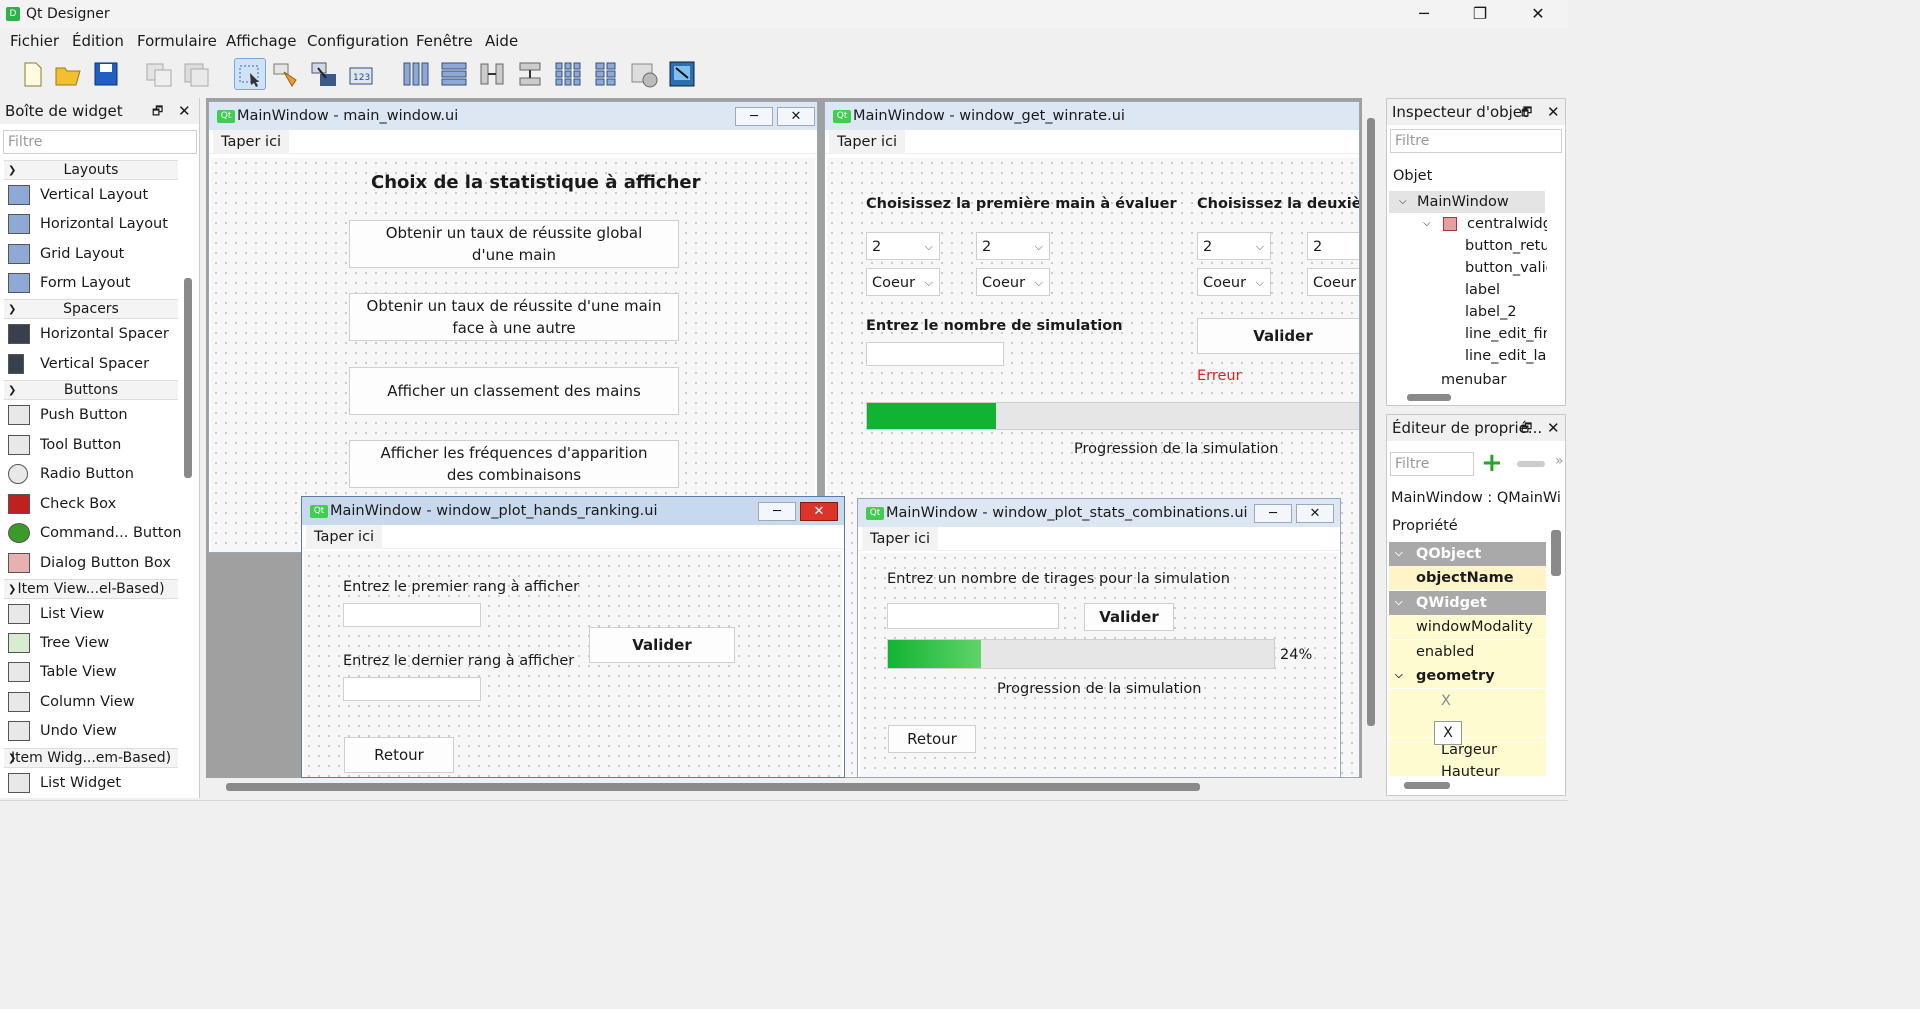 The height and width of the screenshot is (1009, 1920). What do you see at coordinates (159, 74) in the screenshot?
I see `copy-icon` at bounding box center [159, 74].